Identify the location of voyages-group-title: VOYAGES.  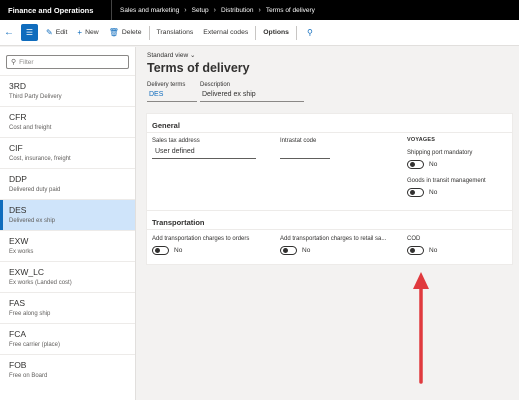
(421, 140).